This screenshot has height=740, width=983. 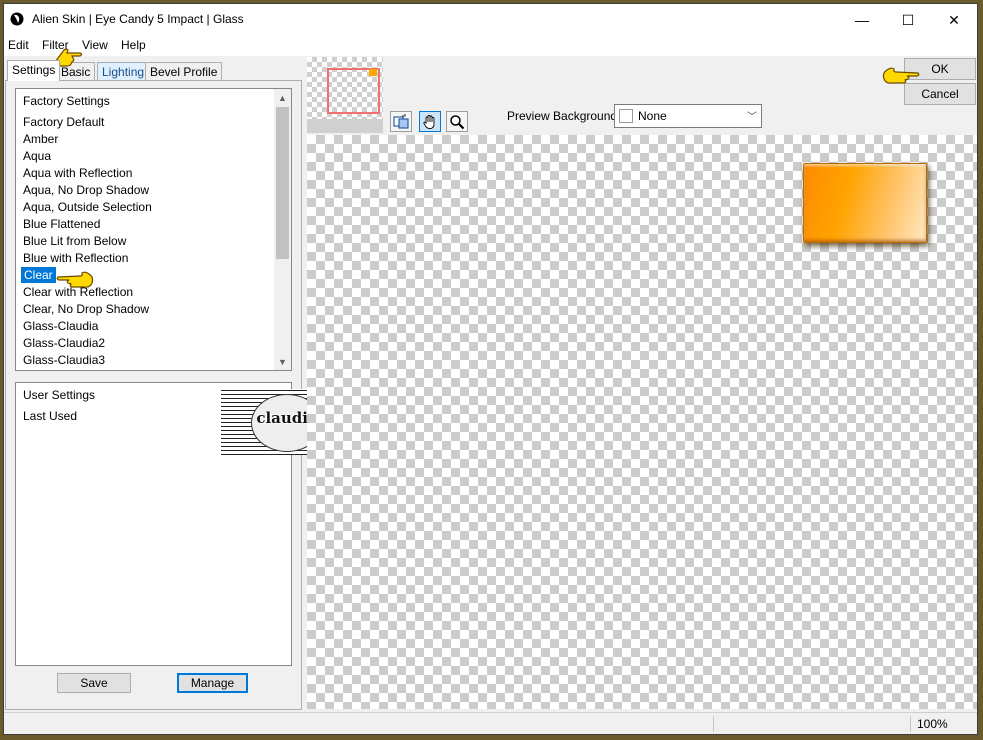 I want to click on thumbnail-object, so click(x=373, y=72).